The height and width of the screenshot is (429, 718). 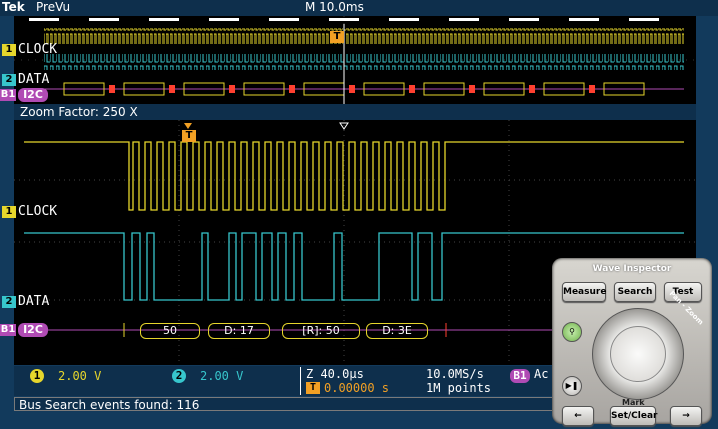 I want to click on zoom-knob, so click(x=638, y=354).